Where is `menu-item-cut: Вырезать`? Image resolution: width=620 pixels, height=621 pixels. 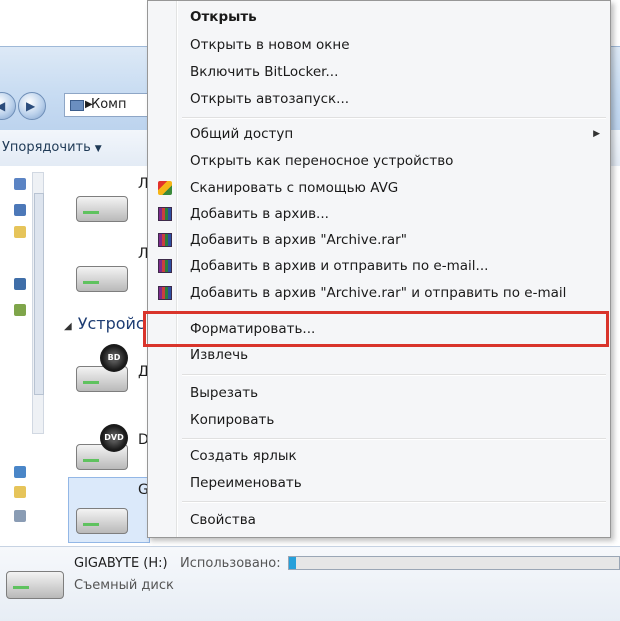
menu-item-cut: Вырезать is located at coordinates (379, 393).